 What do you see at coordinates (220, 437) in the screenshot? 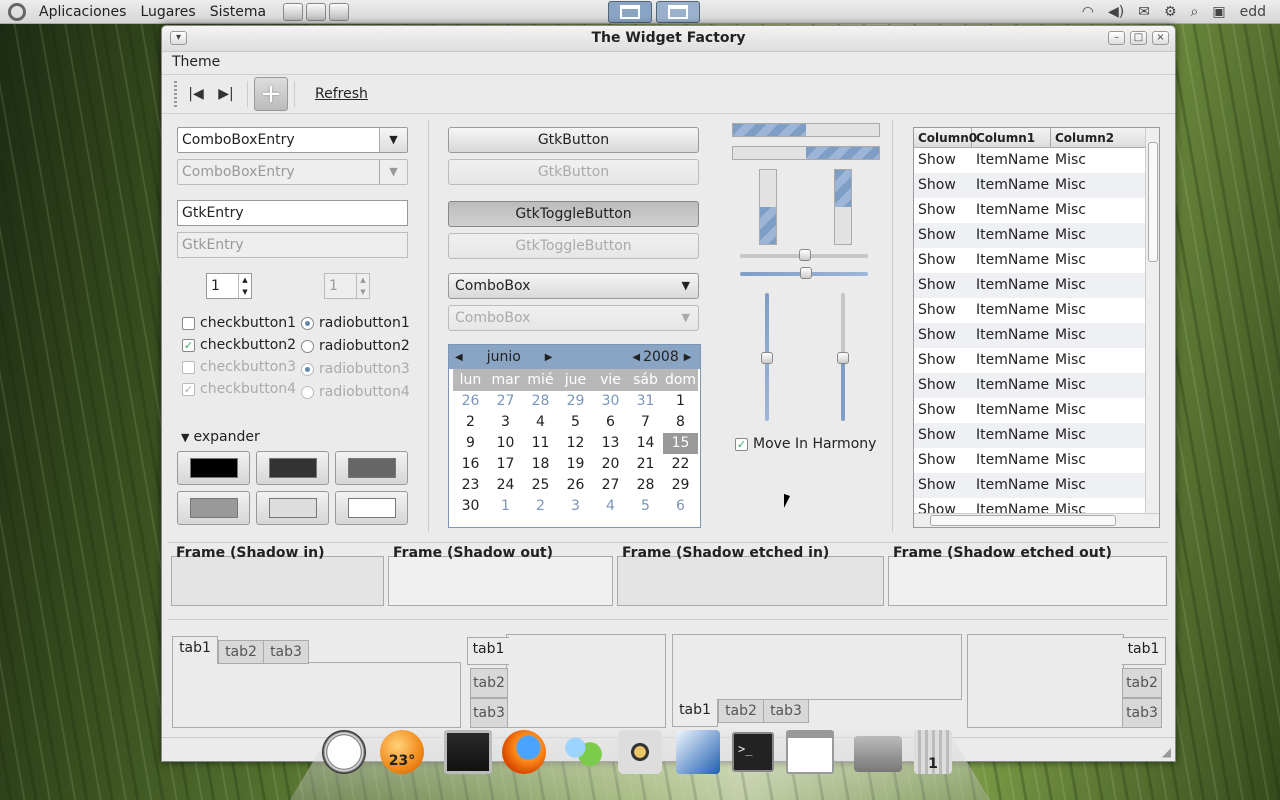
I see `expander: ▼ expander` at bounding box center [220, 437].